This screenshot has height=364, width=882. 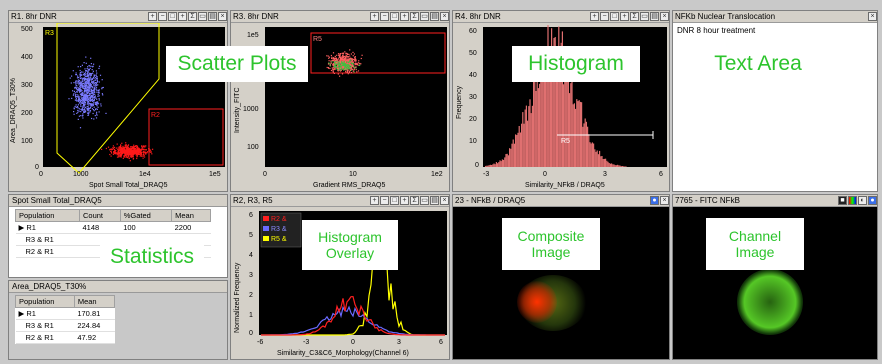 What do you see at coordinates (27, 113) in the screenshot?
I see `y-tick: 200` at bounding box center [27, 113].